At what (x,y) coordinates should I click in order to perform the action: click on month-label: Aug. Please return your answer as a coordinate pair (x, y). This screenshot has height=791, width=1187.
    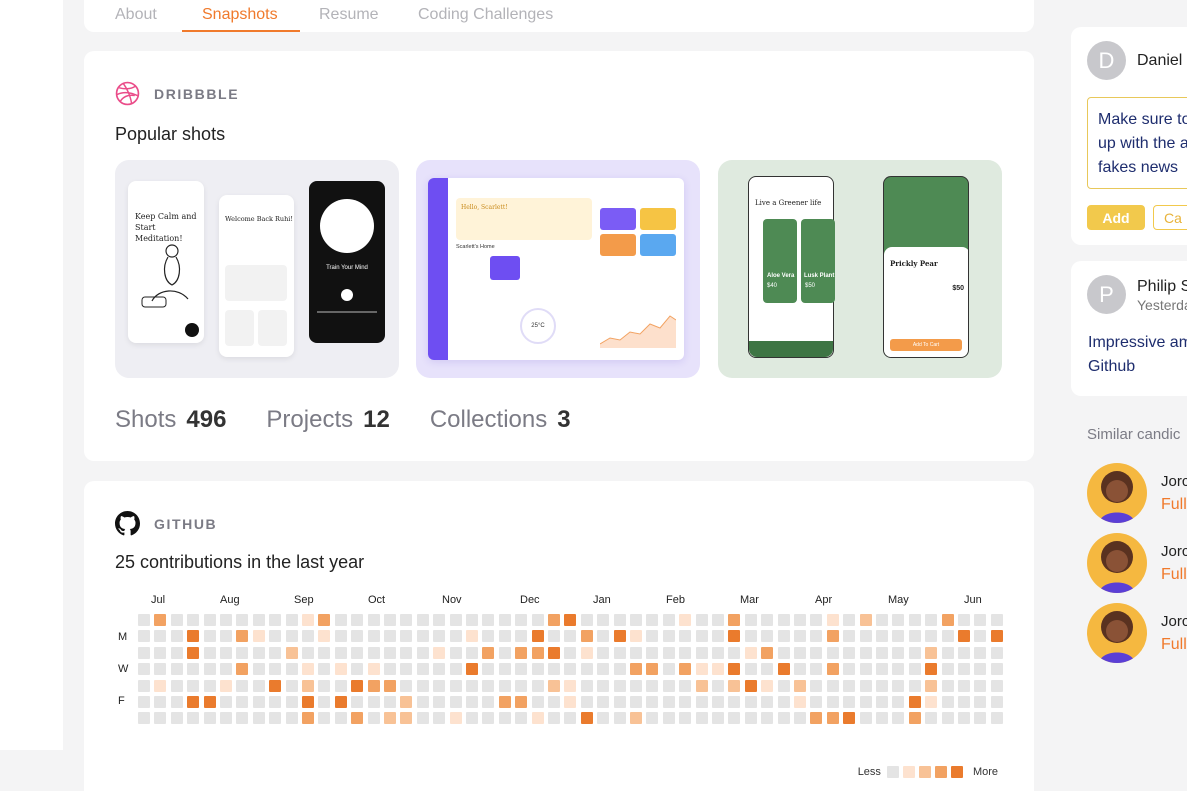
    Looking at the image, I should click on (230, 600).